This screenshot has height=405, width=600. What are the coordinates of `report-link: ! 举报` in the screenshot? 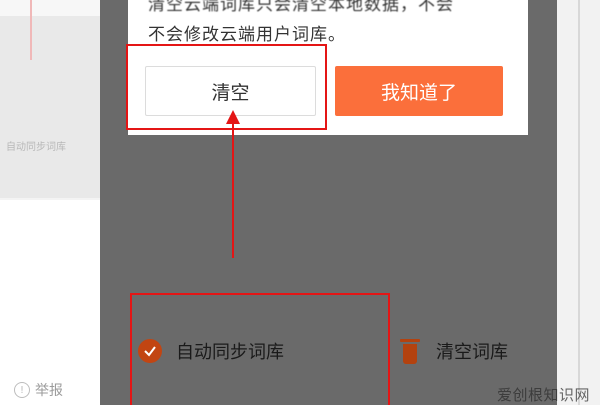 It's located at (38, 390).